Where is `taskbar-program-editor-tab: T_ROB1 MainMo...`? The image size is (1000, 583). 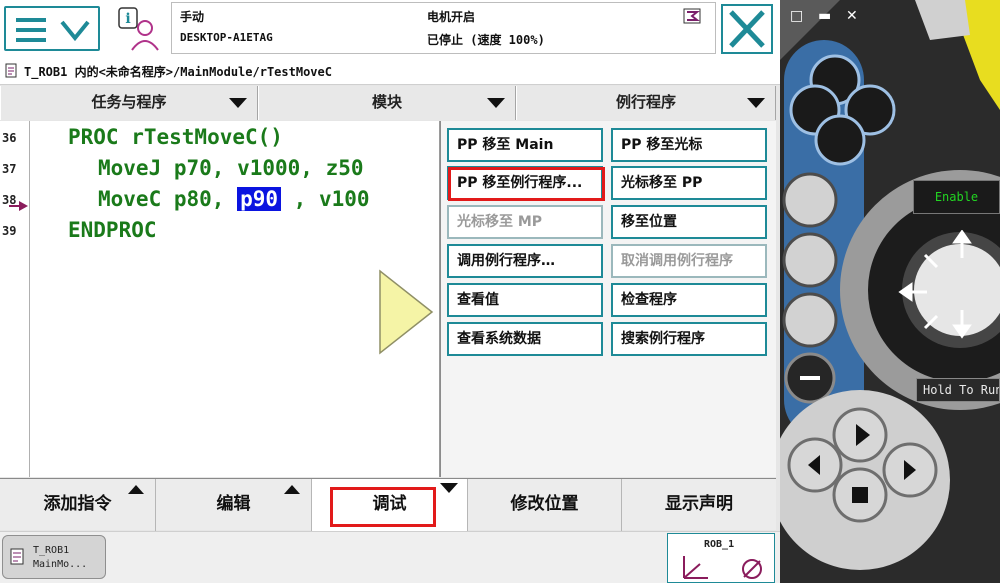 taskbar-program-editor-tab: T_ROB1 MainMo... is located at coordinates (54, 557).